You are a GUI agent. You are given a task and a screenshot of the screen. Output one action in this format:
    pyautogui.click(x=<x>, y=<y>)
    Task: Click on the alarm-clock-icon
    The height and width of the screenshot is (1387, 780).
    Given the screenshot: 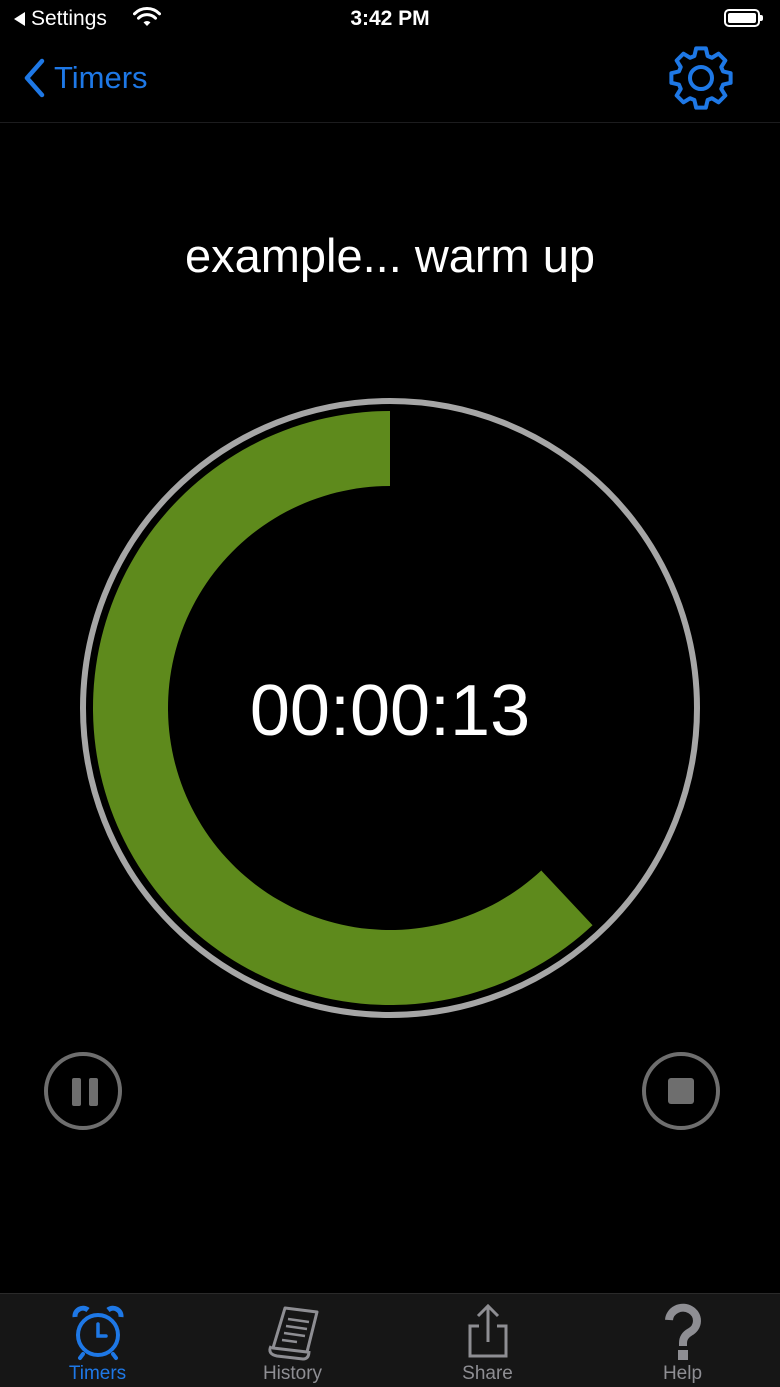 What is the action you would take?
    pyautogui.click(x=97, y=1332)
    